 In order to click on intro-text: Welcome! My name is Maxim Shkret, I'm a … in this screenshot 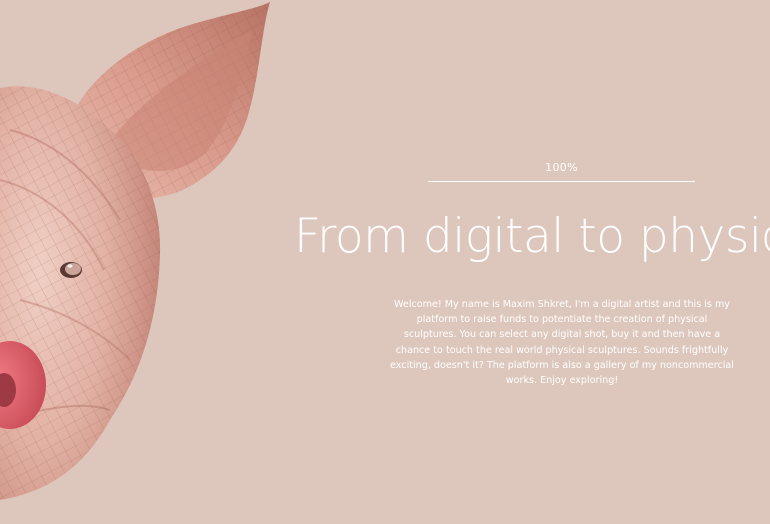, I will do `click(562, 343)`.